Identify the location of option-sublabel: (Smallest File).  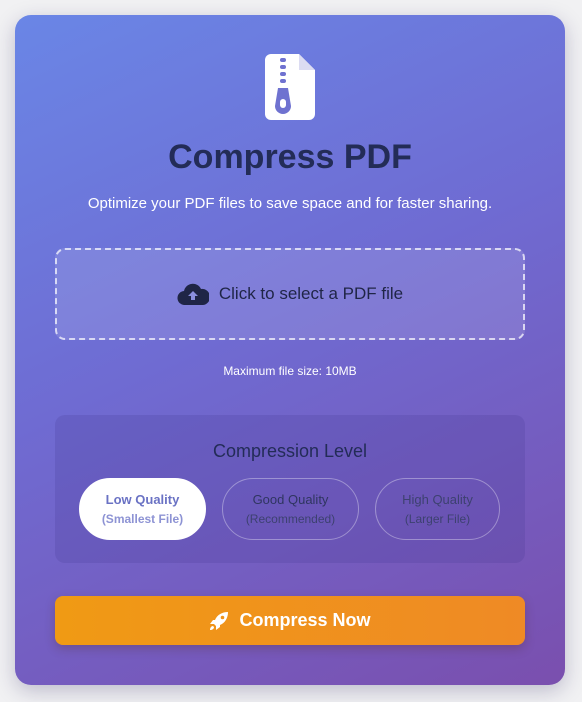
(142, 519).